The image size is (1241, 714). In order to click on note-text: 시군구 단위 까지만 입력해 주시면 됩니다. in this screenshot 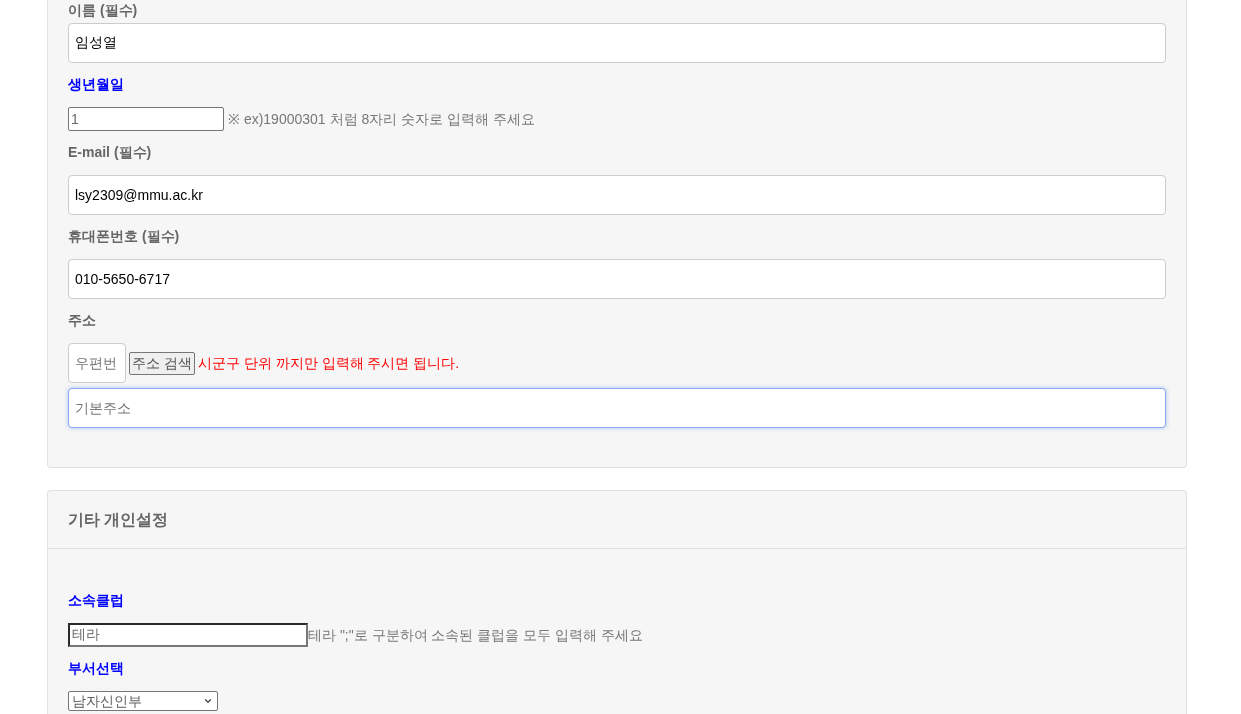, I will do `click(328, 363)`.